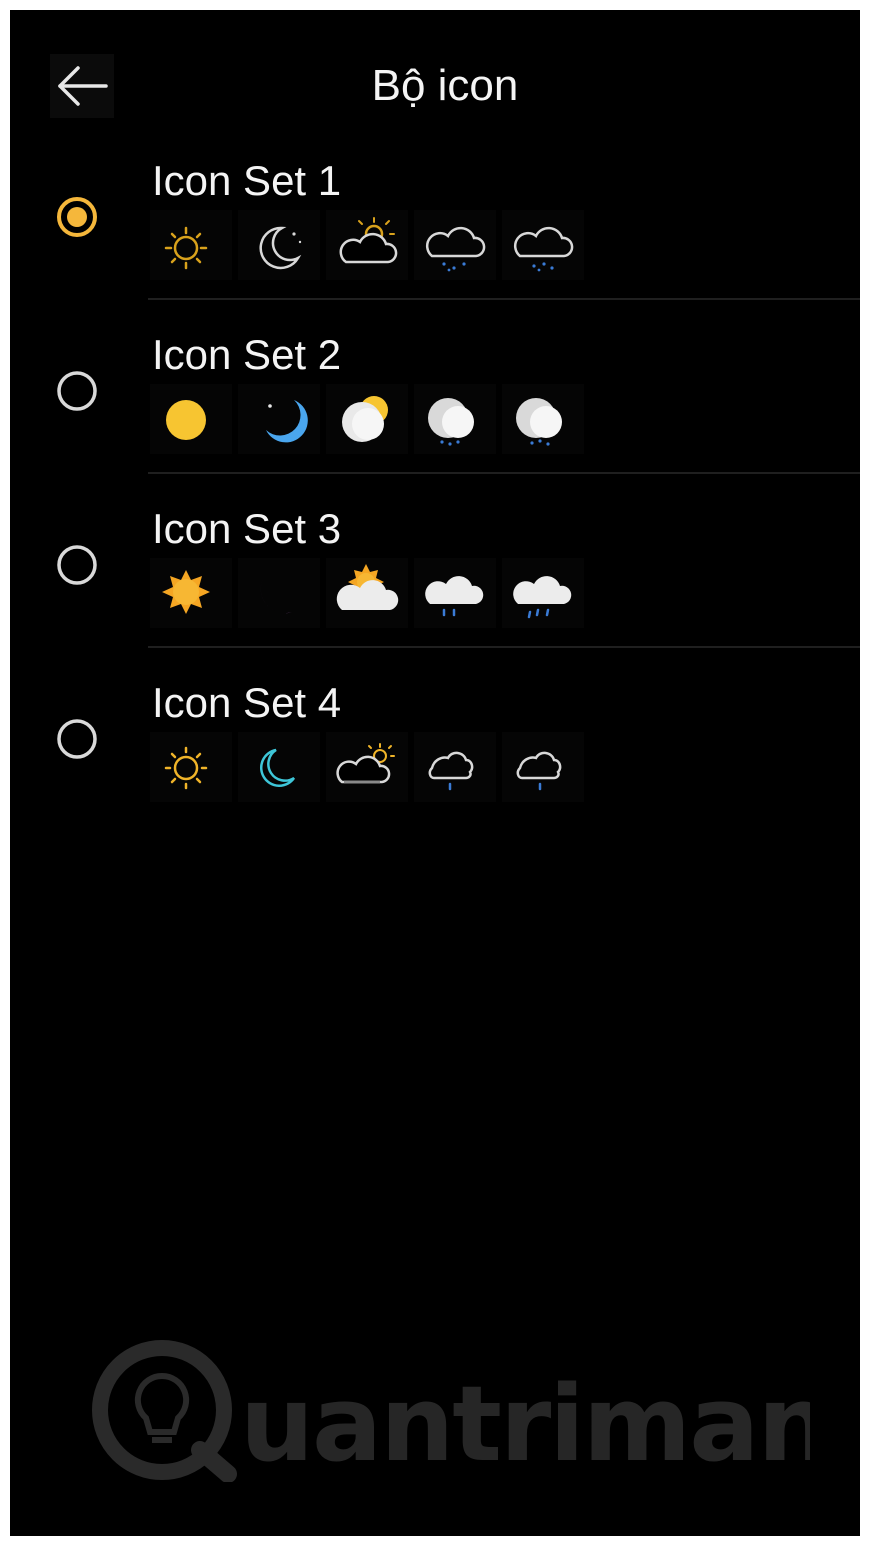 The height and width of the screenshot is (1546, 870). Describe the element at coordinates (247, 354) in the screenshot. I see `icon-set-label: Icon Set 2` at that location.